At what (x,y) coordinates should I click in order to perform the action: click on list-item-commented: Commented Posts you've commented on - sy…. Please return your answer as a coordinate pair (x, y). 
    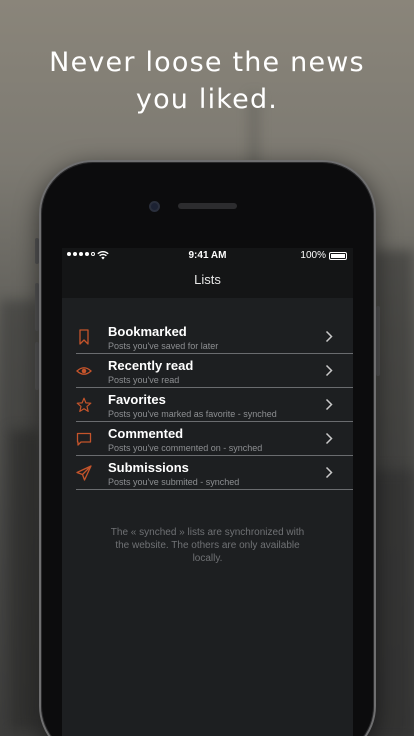
    Looking at the image, I should click on (207, 439).